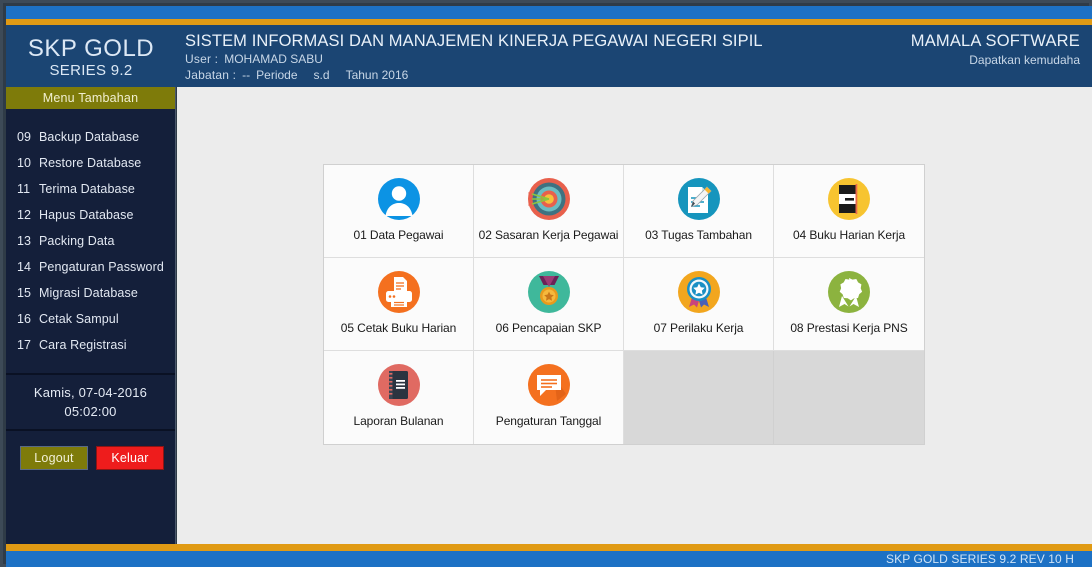  Describe the element at coordinates (548, 199) in the screenshot. I see `target-arrows-icon` at that location.